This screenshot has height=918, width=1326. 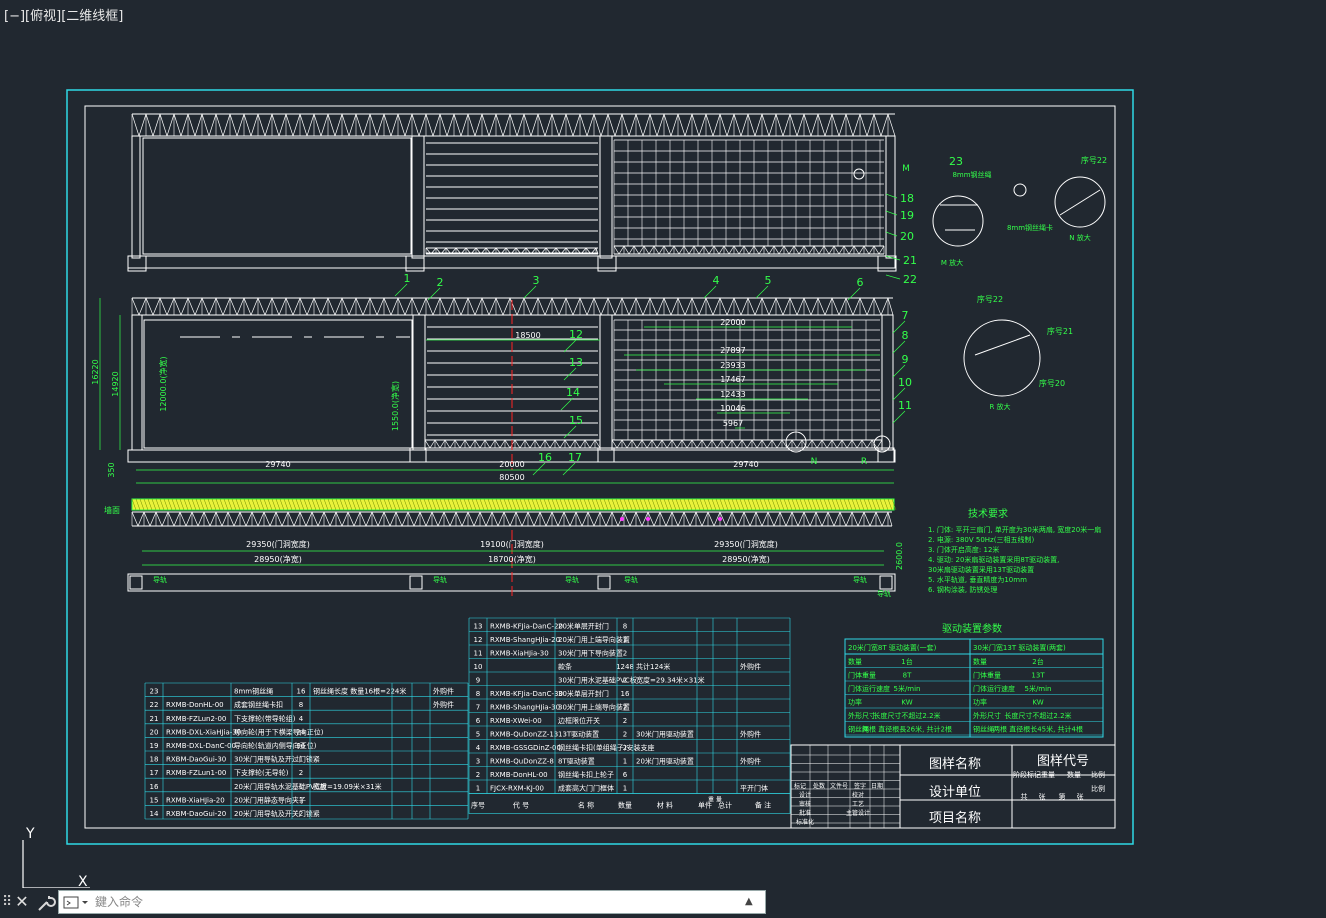 What do you see at coordinates (958, 221) in the screenshot?
I see `detail-circle-M` at bounding box center [958, 221].